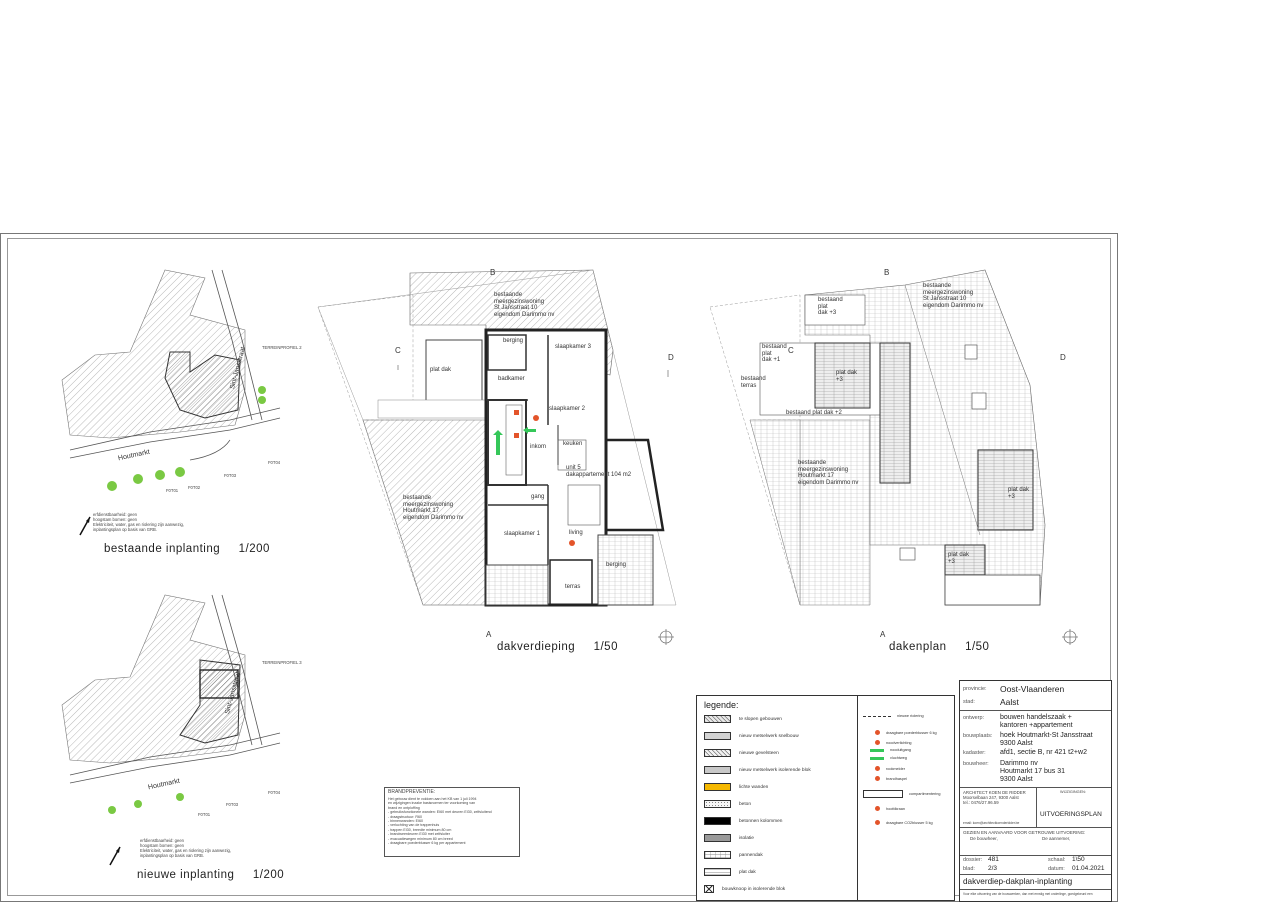 This screenshot has height=905, width=1280. What do you see at coordinates (978, 736) in the screenshot?
I see `bouwplaats-key: bouwplaats:` at bounding box center [978, 736].